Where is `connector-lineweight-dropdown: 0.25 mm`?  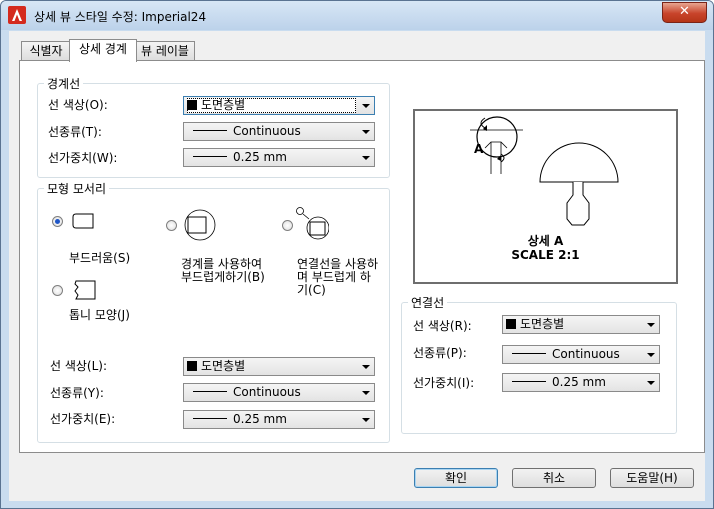 connector-lineweight-dropdown: 0.25 mm is located at coordinates (581, 382).